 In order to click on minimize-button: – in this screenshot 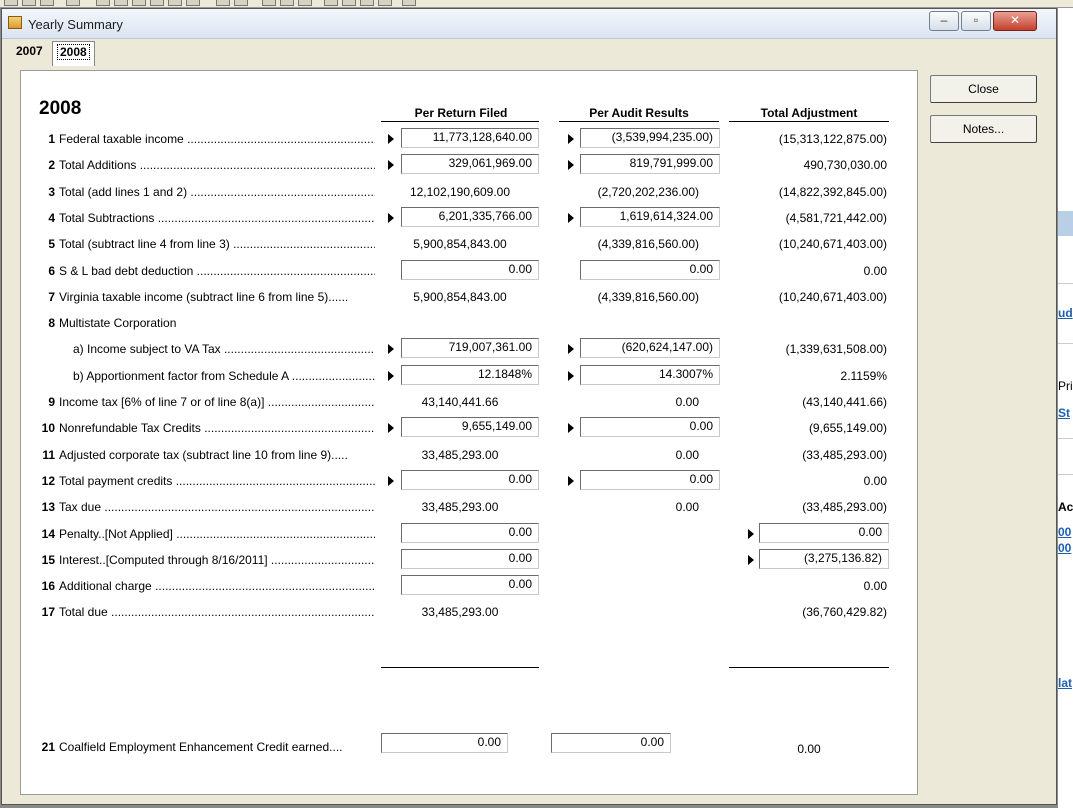, I will do `click(944, 21)`.